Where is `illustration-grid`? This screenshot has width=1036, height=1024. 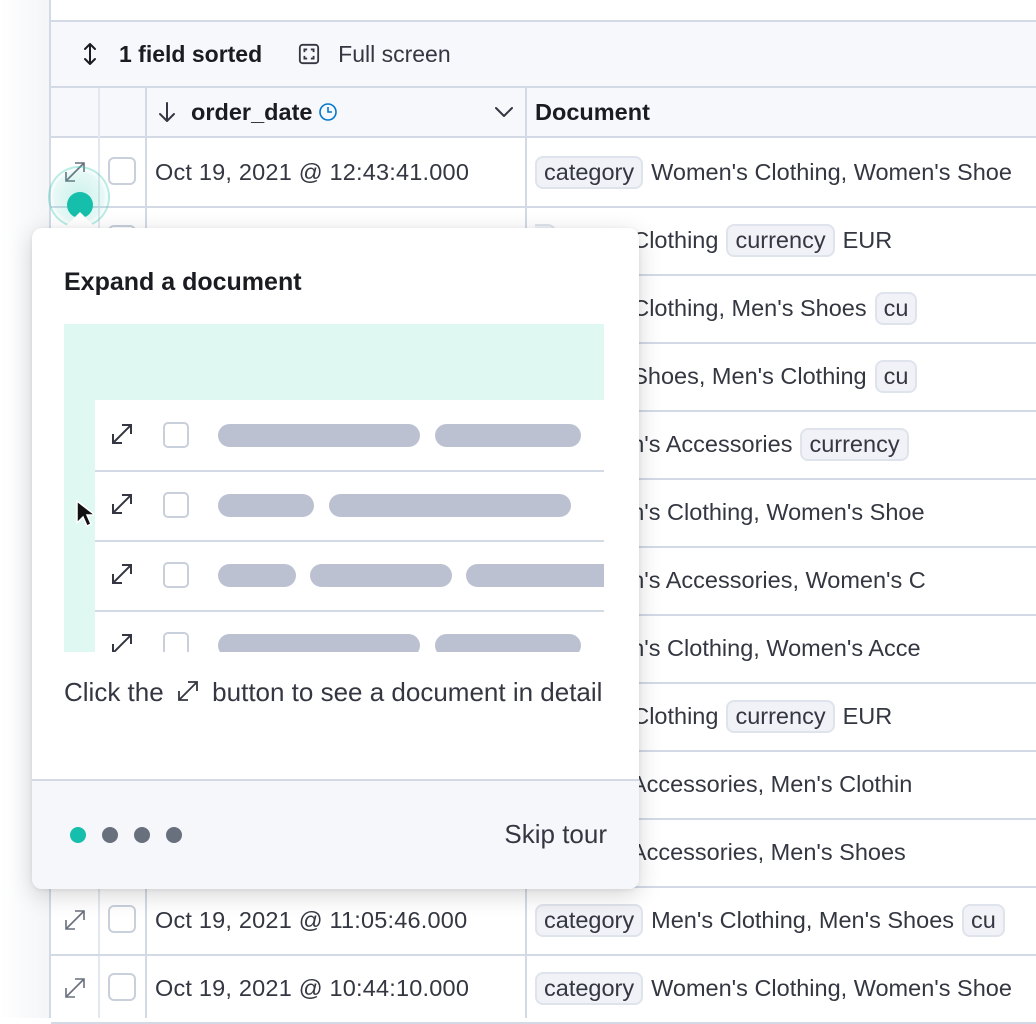
illustration-grid is located at coordinates (349, 526).